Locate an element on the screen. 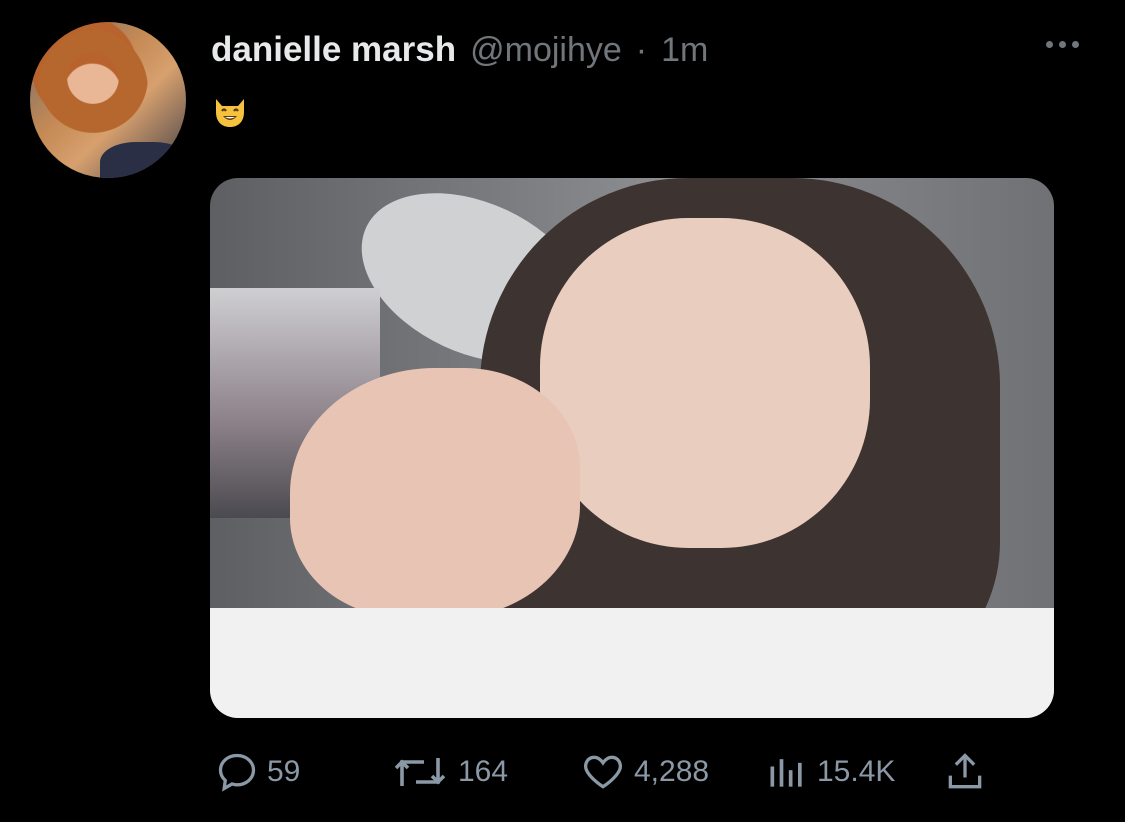 This screenshot has height=822, width=1125. share-icon is located at coordinates (965, 772).